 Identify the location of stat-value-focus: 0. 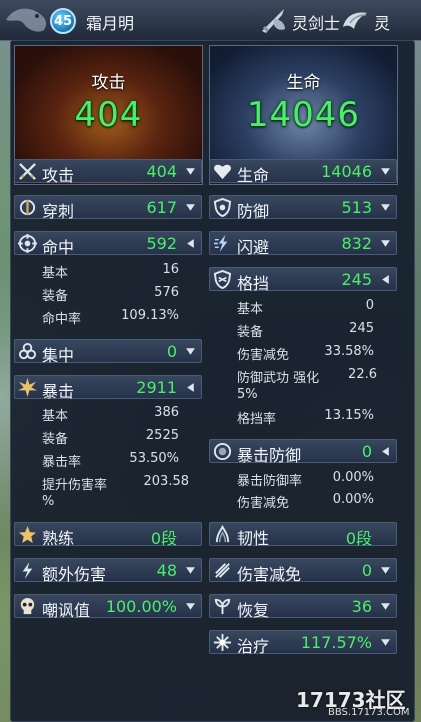
(171, 351).